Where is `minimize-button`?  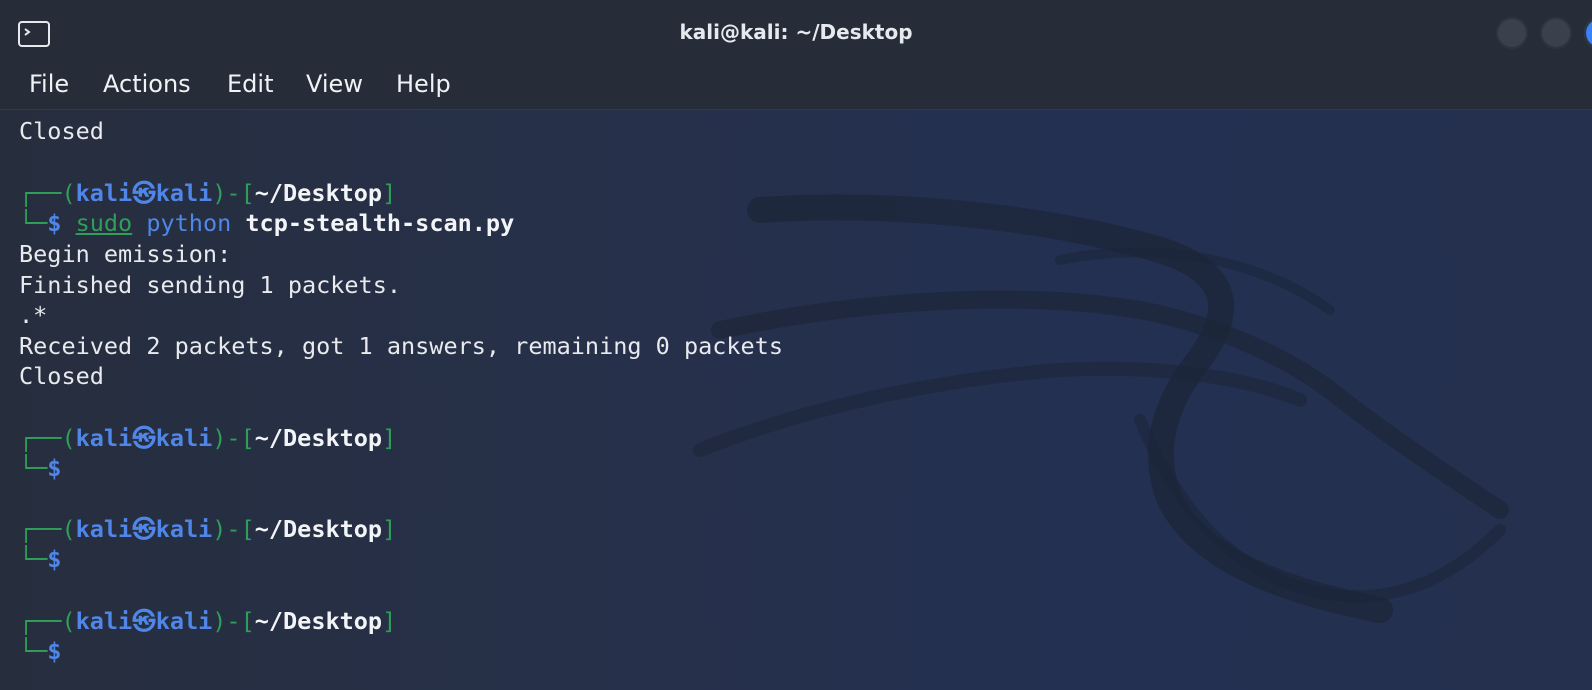
minimize-button is located at coordinates (1512, 33).